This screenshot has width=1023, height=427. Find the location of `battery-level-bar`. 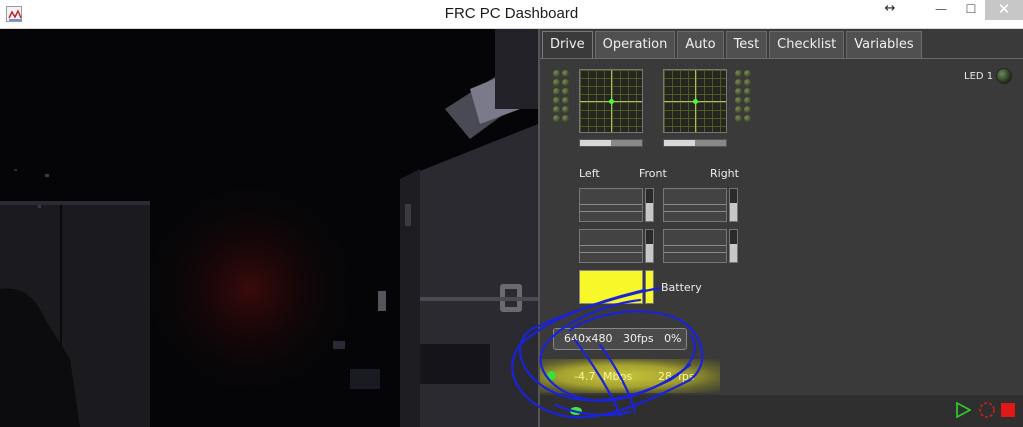

battery-level-bar is located at coordinates (649, 287).